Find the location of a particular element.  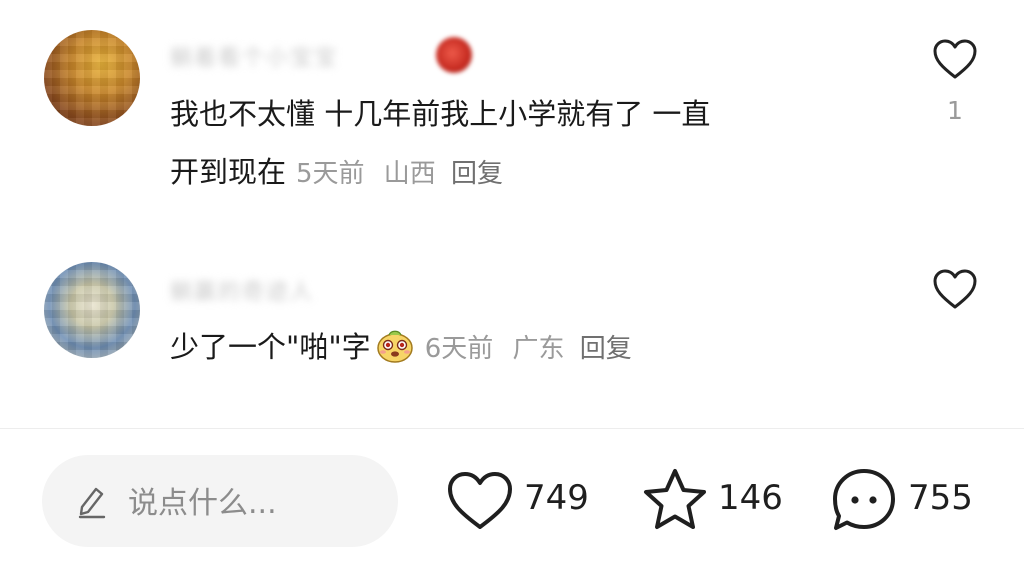

like-count: 1 is located at coordinates (955, 110).